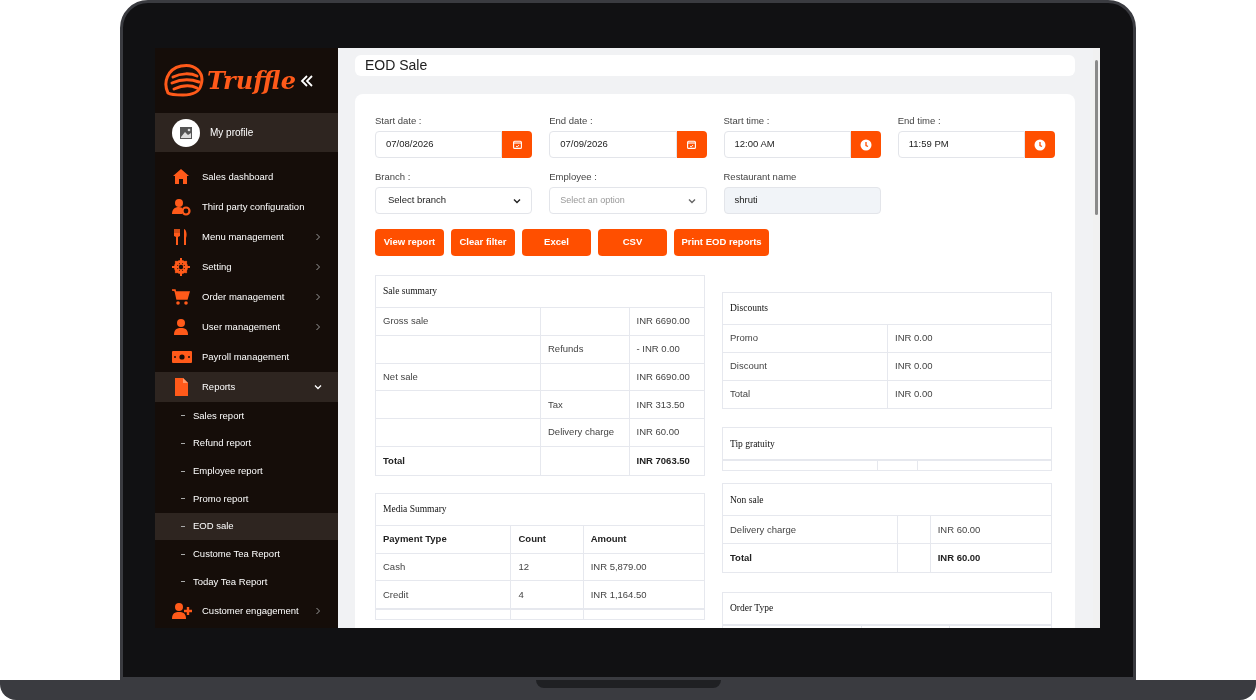 This screenshot has height=700, width=1256. I want to click on field-label: End date :, so click(571, 120).